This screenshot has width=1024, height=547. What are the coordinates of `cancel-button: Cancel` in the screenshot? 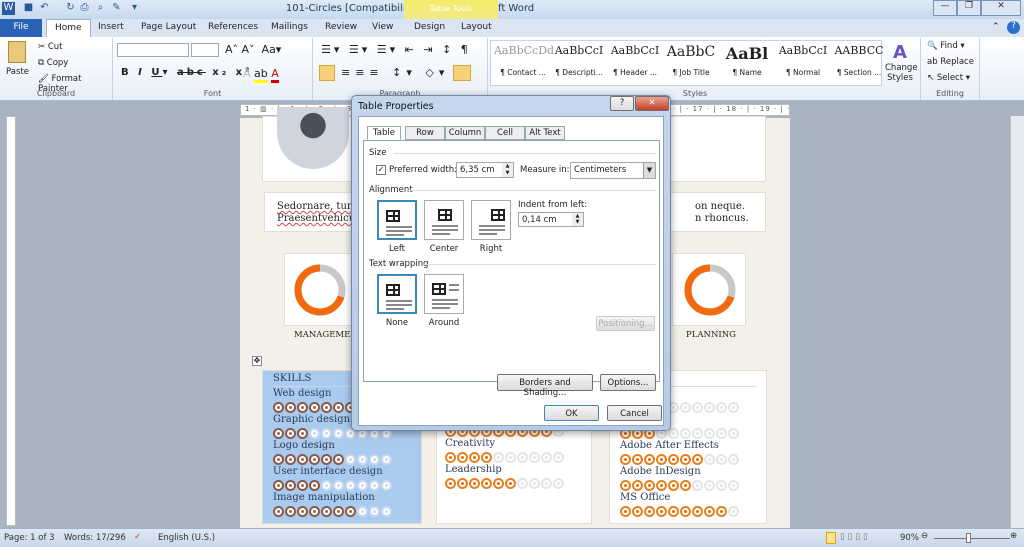 It's located at (634, 413).